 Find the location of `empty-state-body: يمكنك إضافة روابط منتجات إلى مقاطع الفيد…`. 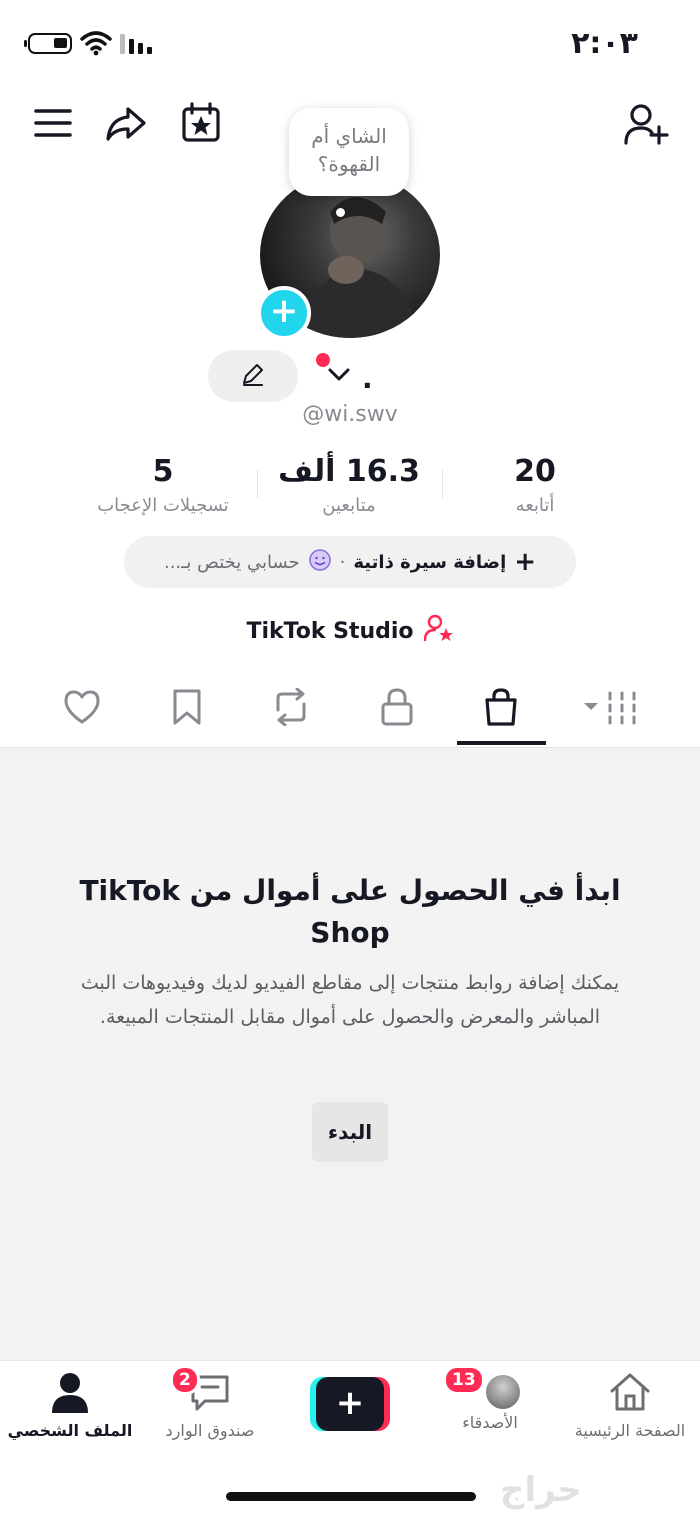

empty-state-body: يمكنك إضافة روابط منتجات إلى مقاطع الفيد… is located at coordinates (350, 1000).